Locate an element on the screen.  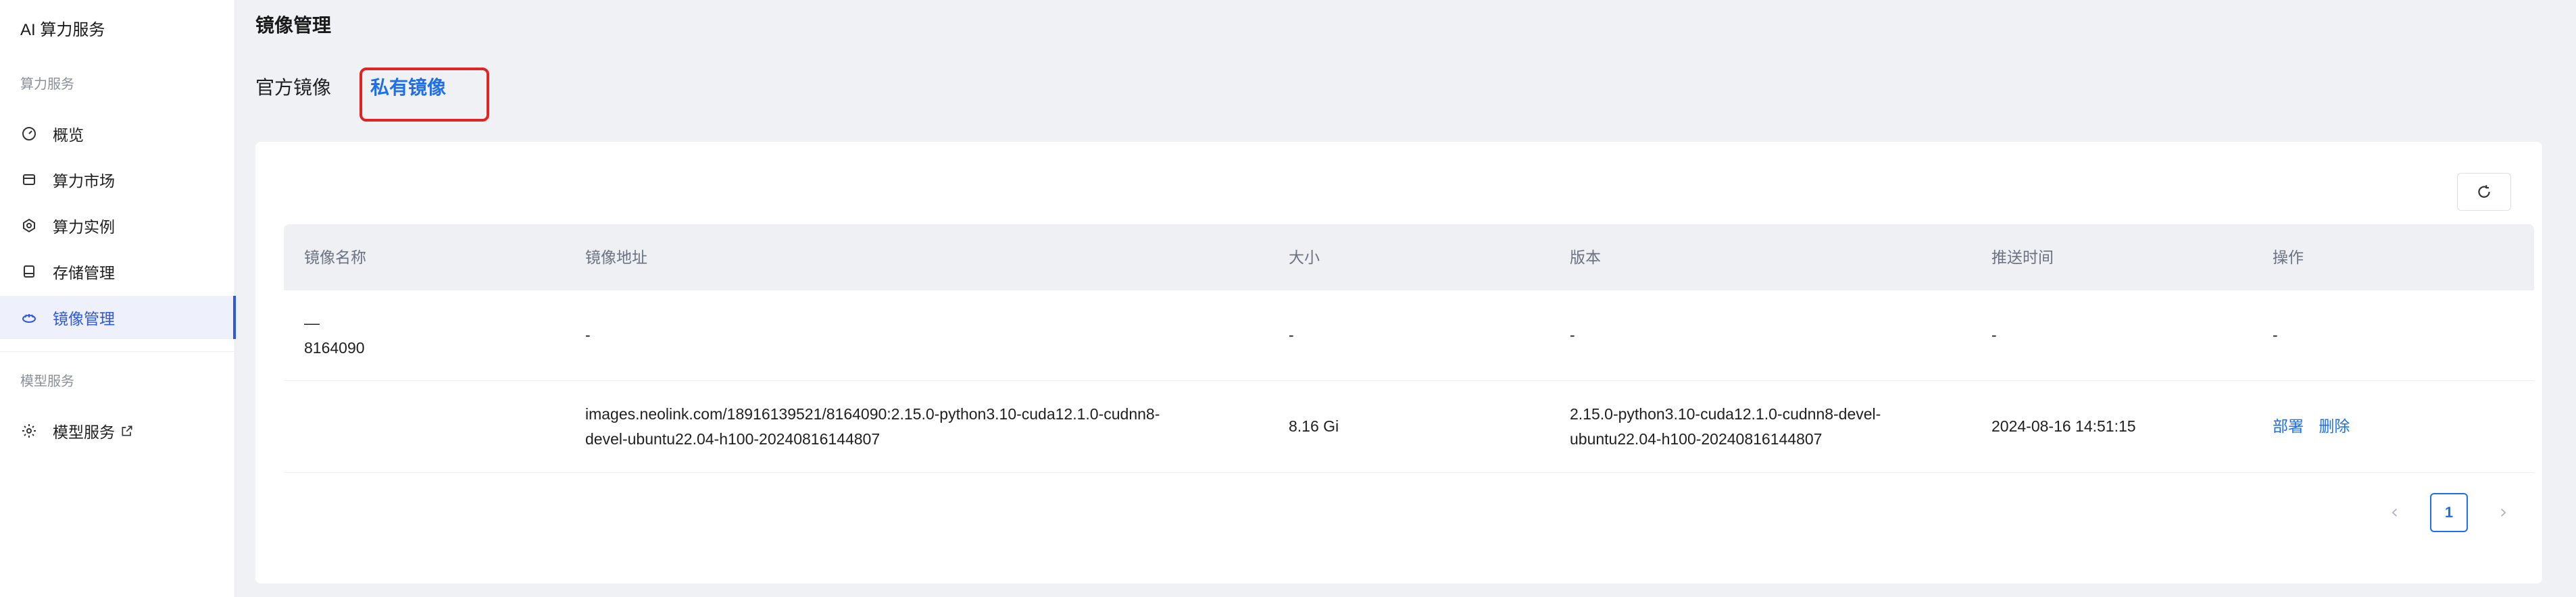
dashboard-icon is located at coordinates (29, 133).